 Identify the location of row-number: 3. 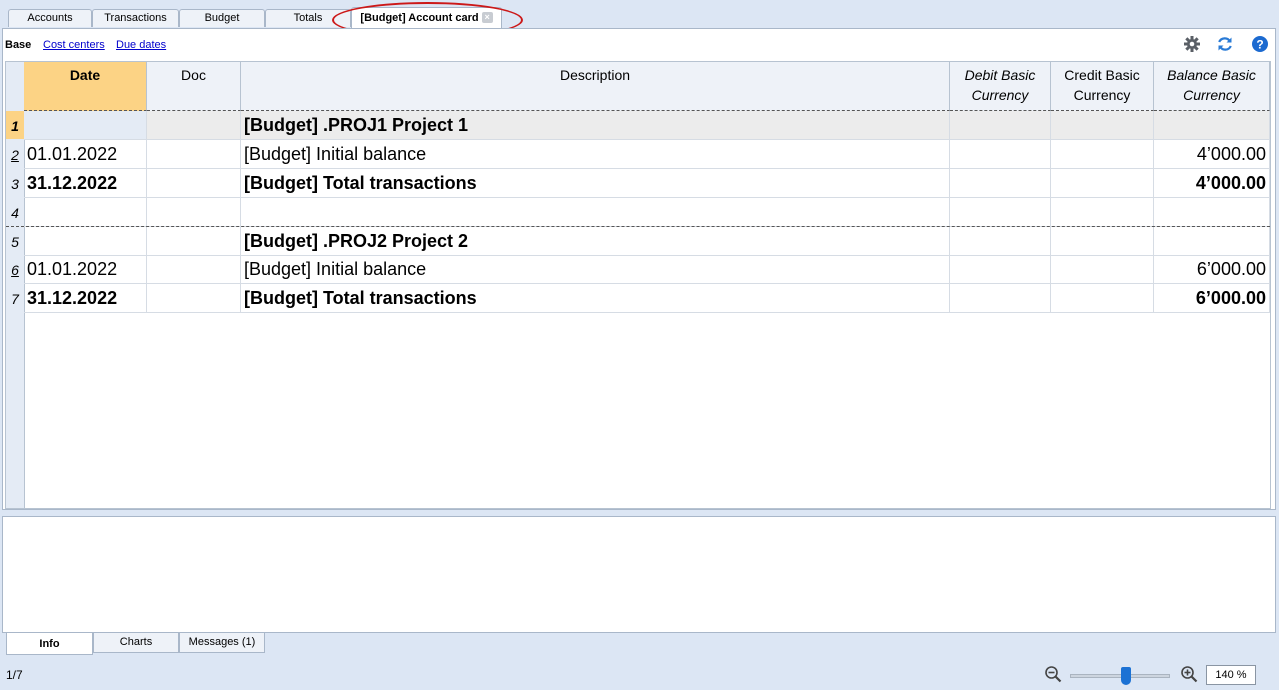
(15, 183).